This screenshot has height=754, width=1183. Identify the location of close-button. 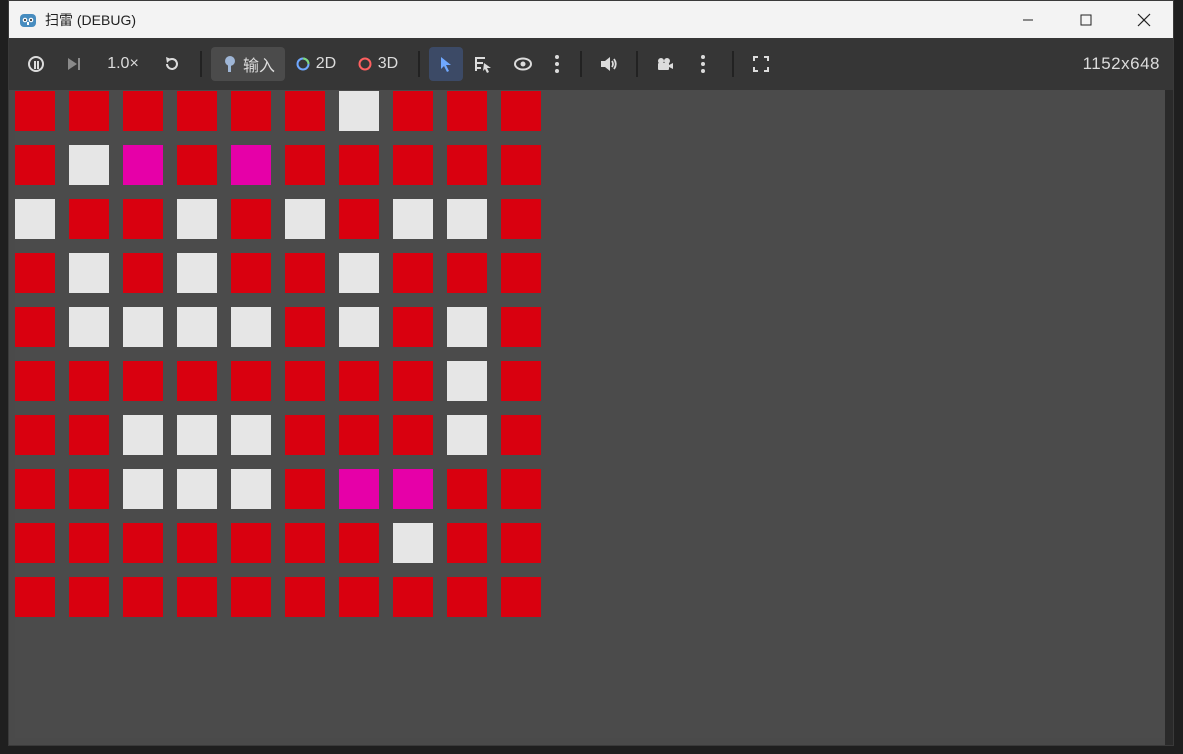
(1144, 19).